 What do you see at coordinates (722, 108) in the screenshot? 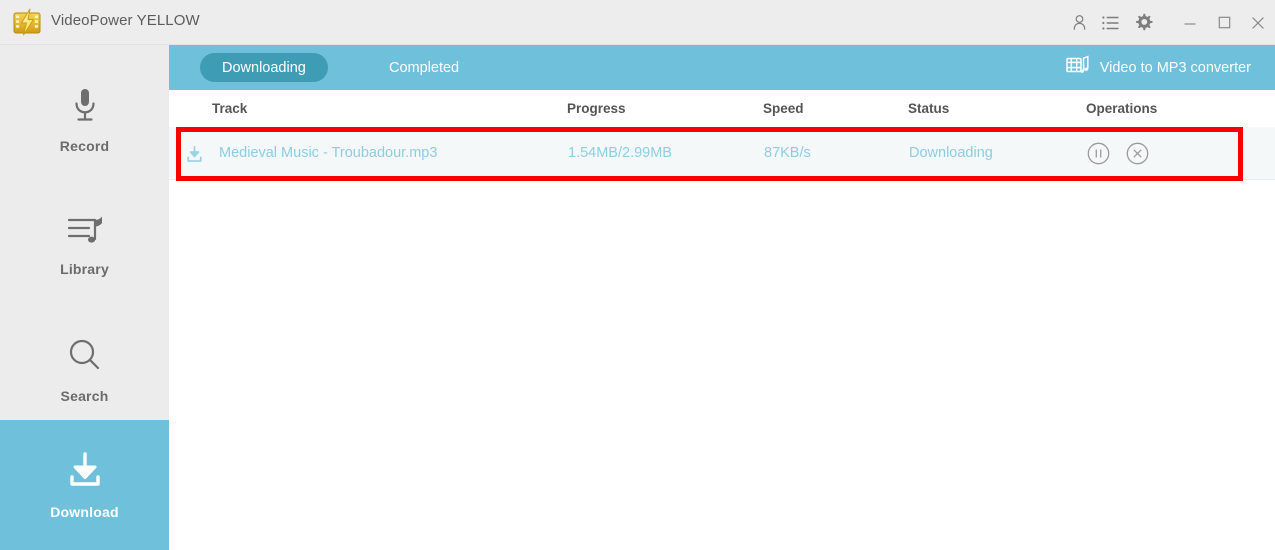
I see `table-header: Track Progress Speed Status Operations` at bounding box center [722, 108].